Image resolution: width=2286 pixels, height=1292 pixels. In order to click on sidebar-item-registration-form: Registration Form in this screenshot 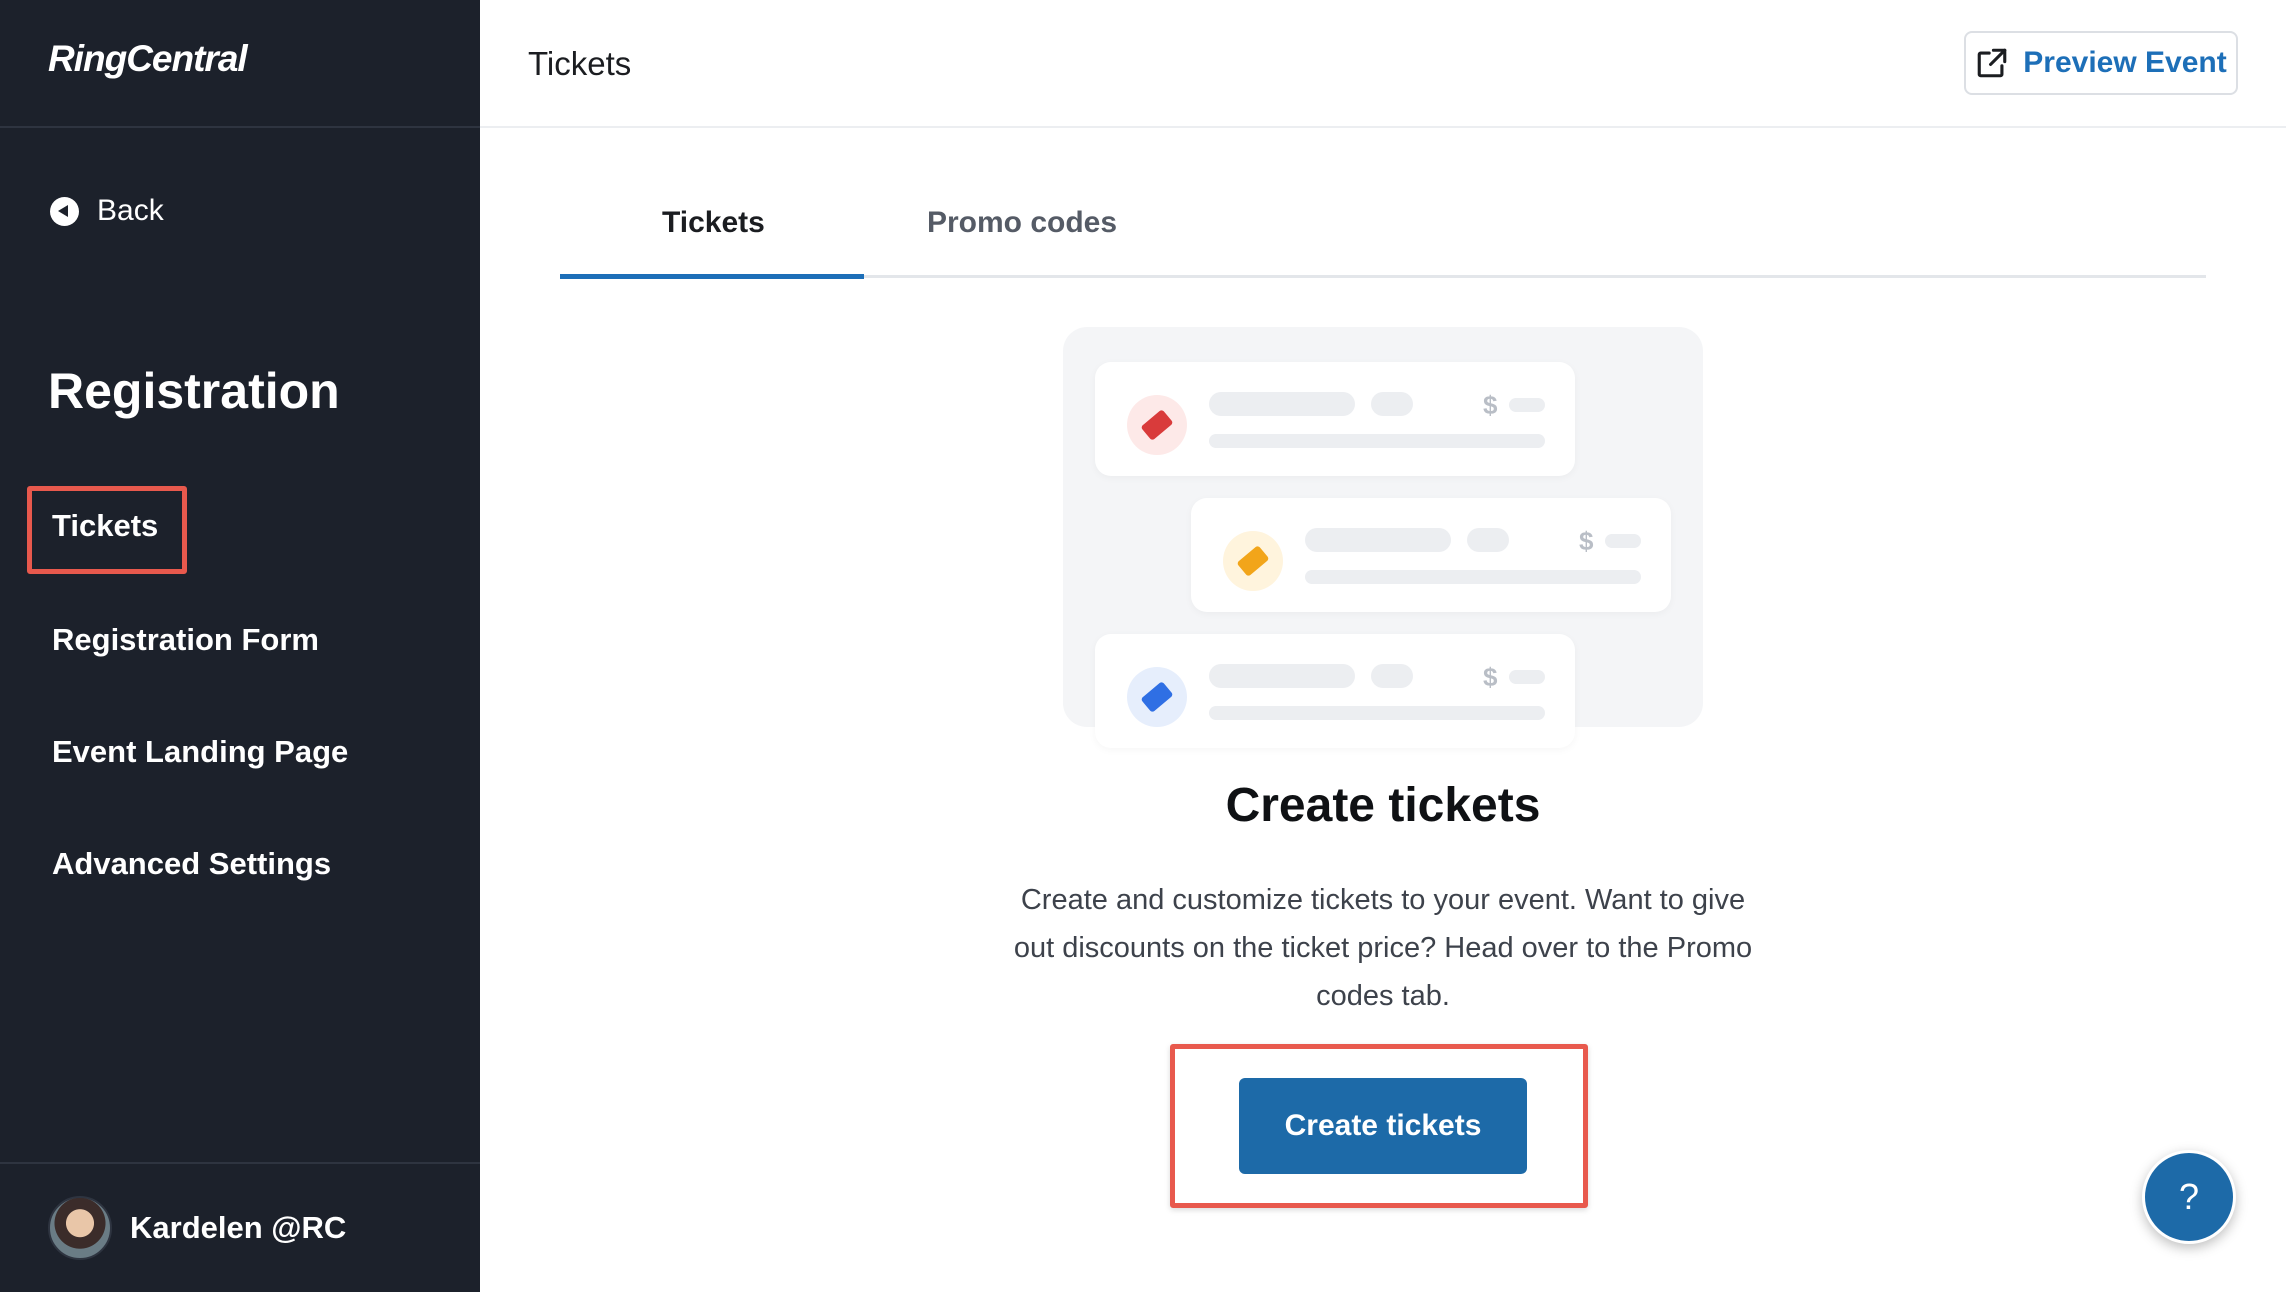, I will do `click(185, 640)`.